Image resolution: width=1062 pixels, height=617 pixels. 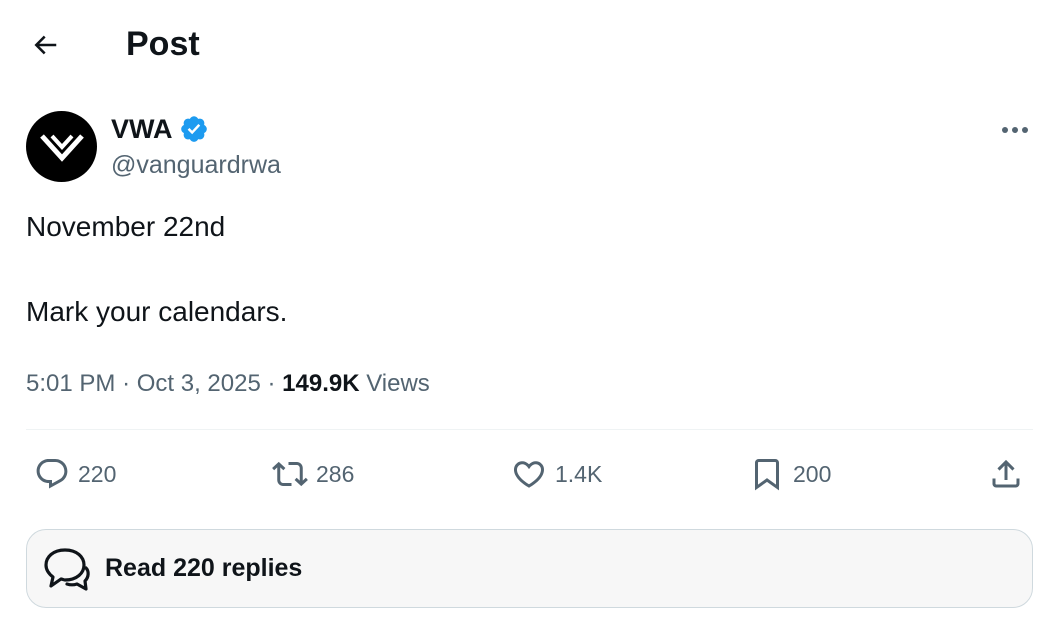 I want to click on reply-icon, so click(x=52, y=474).